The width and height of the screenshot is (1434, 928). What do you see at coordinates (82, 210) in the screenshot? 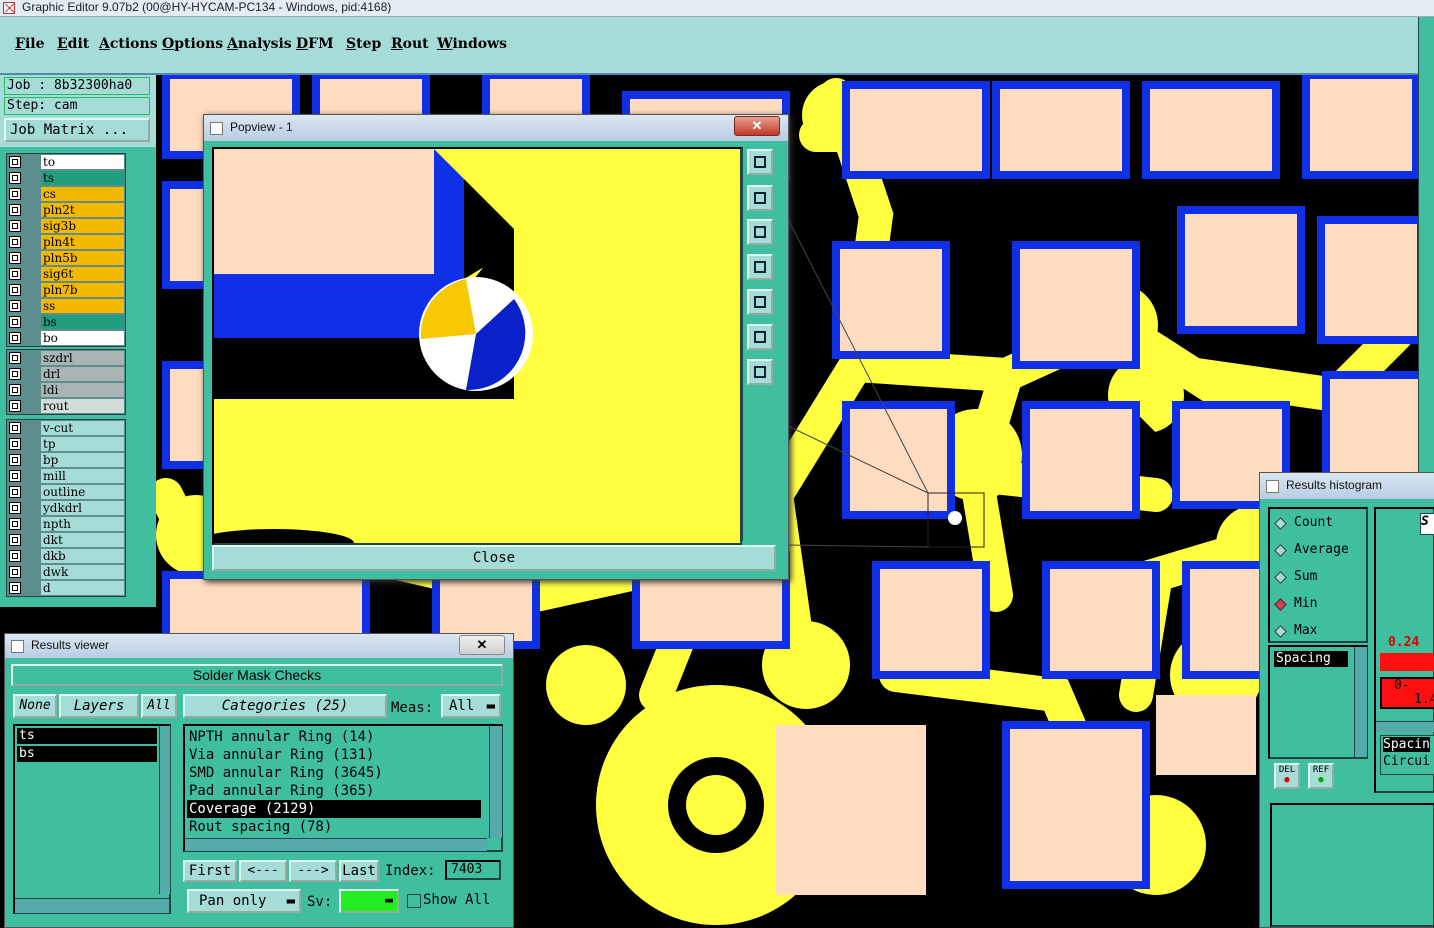
I see `layer-name: pln2t` at bounding box center [82, 210].